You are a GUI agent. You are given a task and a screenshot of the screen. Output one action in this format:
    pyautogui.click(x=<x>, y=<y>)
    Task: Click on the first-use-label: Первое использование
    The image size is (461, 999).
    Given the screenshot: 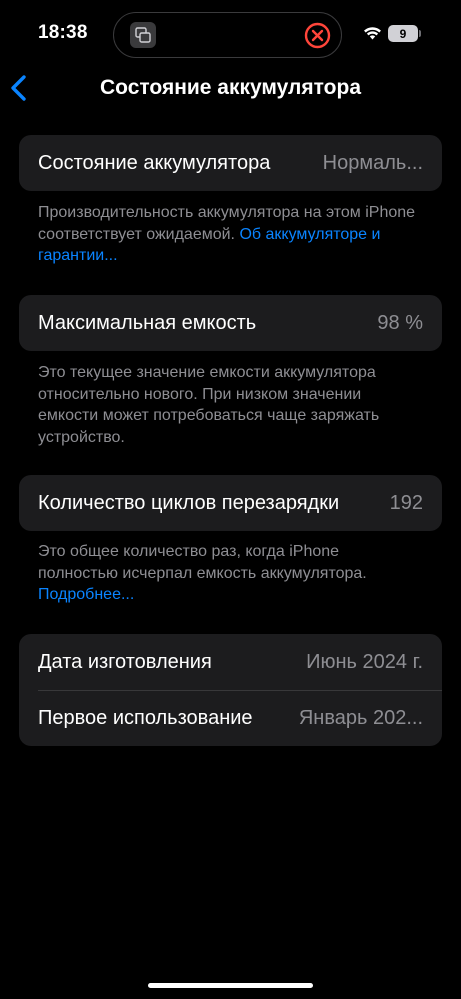 What is the action you would take?
    pyautogui.click(x=145, y=717)
    